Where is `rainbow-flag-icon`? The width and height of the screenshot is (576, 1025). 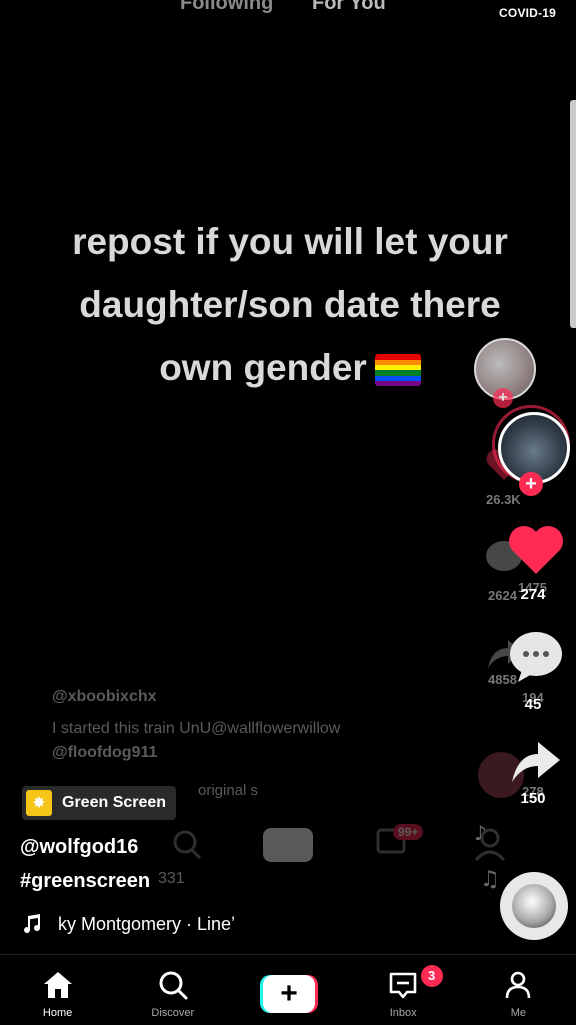 rainbow-flag-icon is located at coordinates (397, 370).